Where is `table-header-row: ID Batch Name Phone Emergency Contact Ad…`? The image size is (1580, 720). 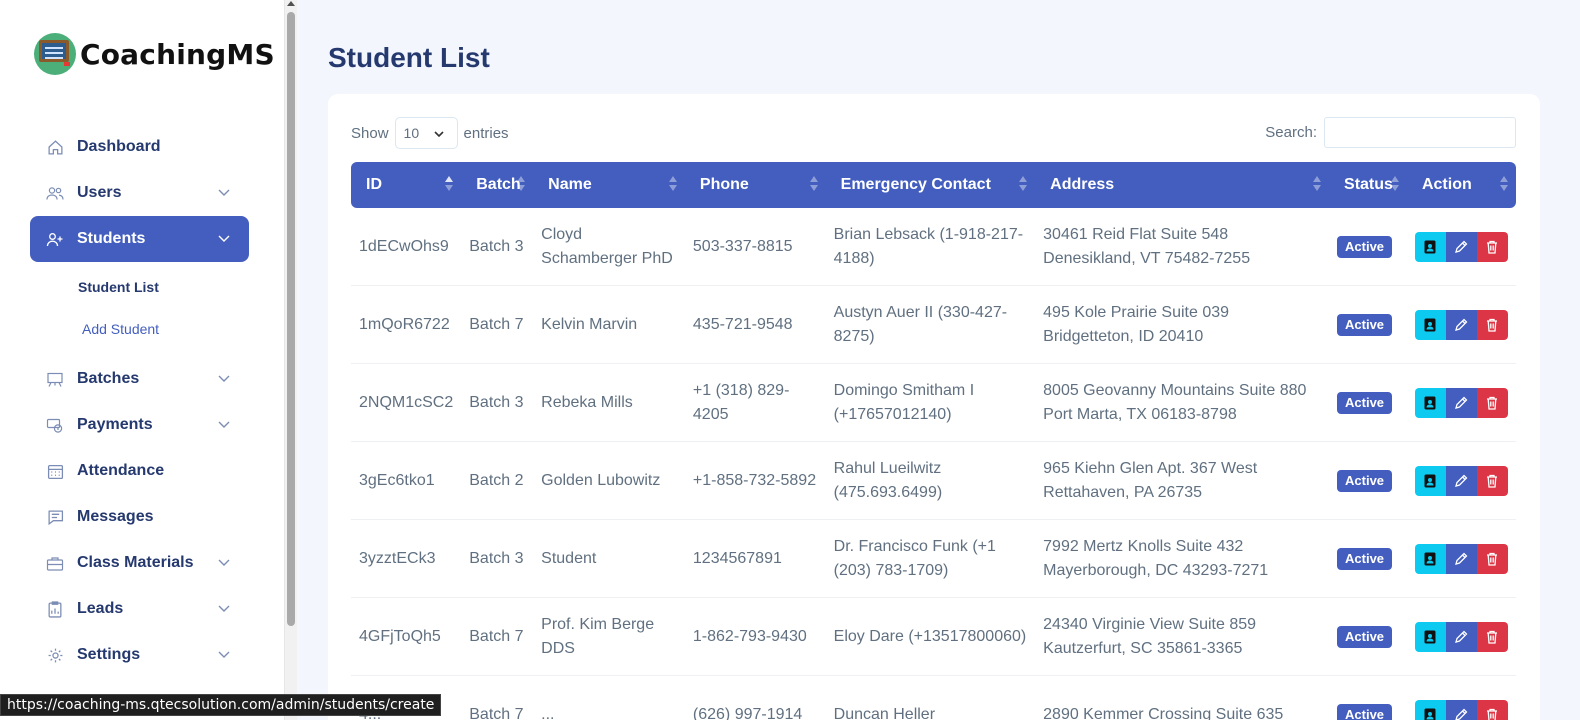
table-header-row: ID Batch Name Phone Emergency Contact Ad… is located at coordinates (933, 185).